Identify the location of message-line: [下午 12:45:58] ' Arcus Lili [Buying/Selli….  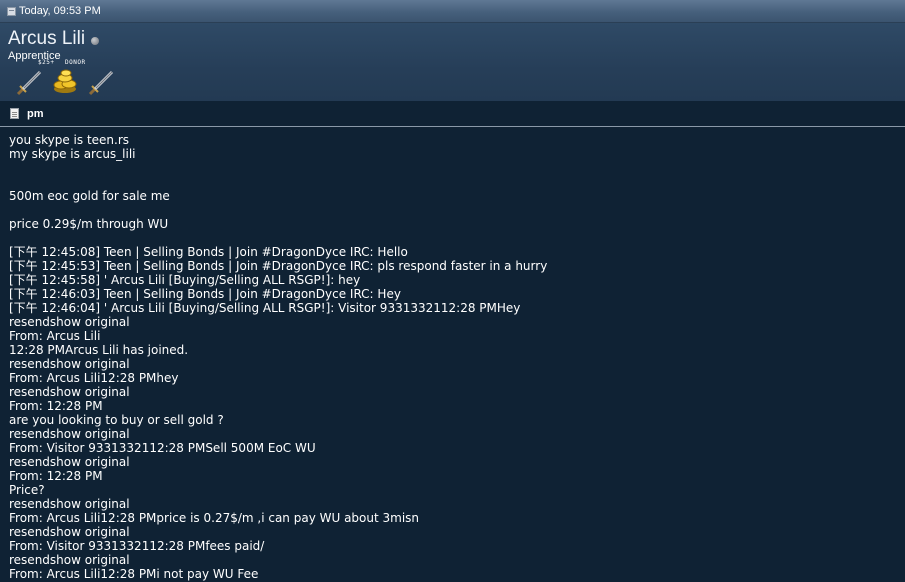
(185, 280).